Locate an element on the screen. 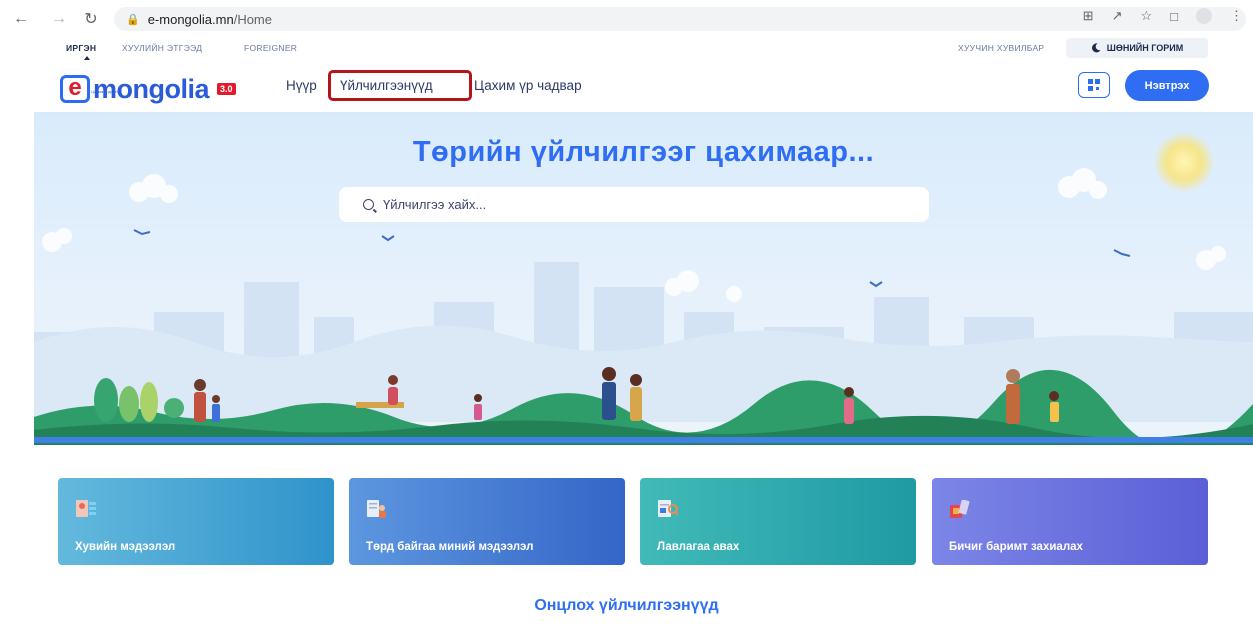  service-search-input is located at coordinates (633, 204).